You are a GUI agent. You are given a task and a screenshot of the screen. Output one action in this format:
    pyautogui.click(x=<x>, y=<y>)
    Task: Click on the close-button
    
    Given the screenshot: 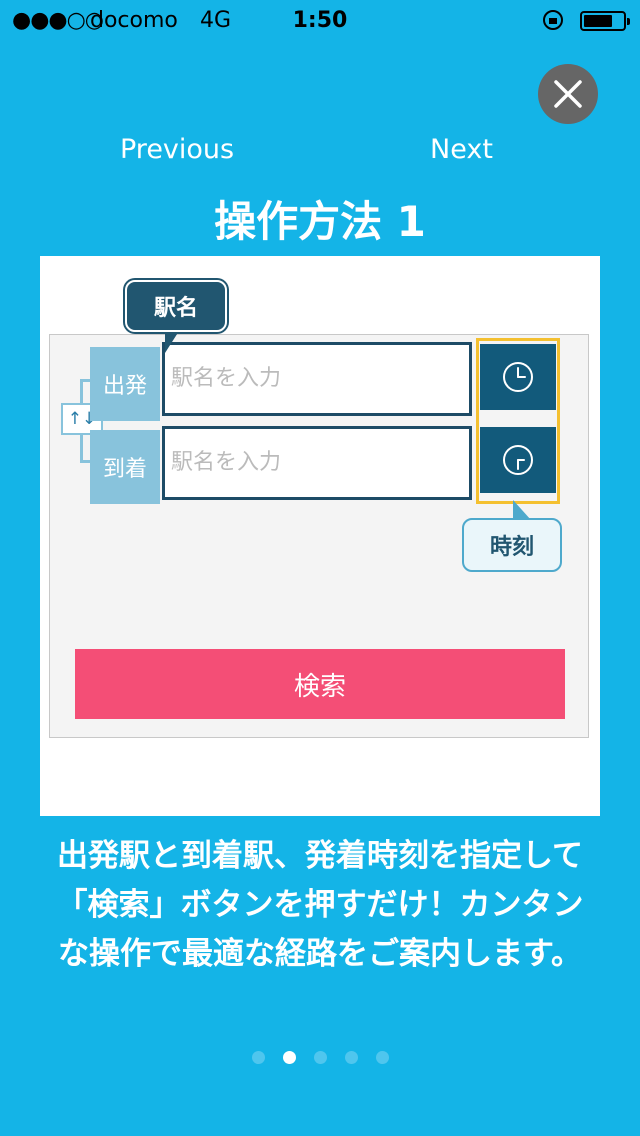 What is the action you would take?
    pyautogui.click(x=568, y=94)
    